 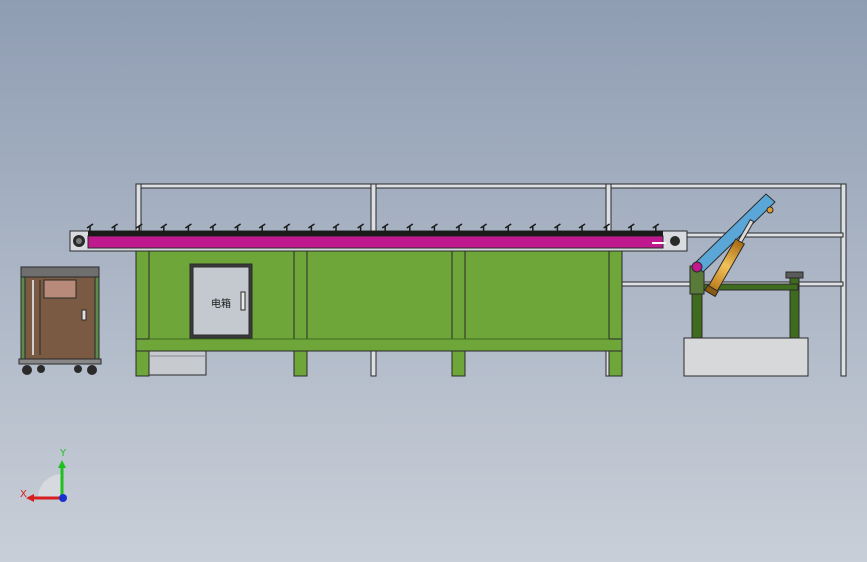 What do you see at coordinates (379, 345) in the screenshot?
I see `frame-crossbar` at bounding box center [379, 345].